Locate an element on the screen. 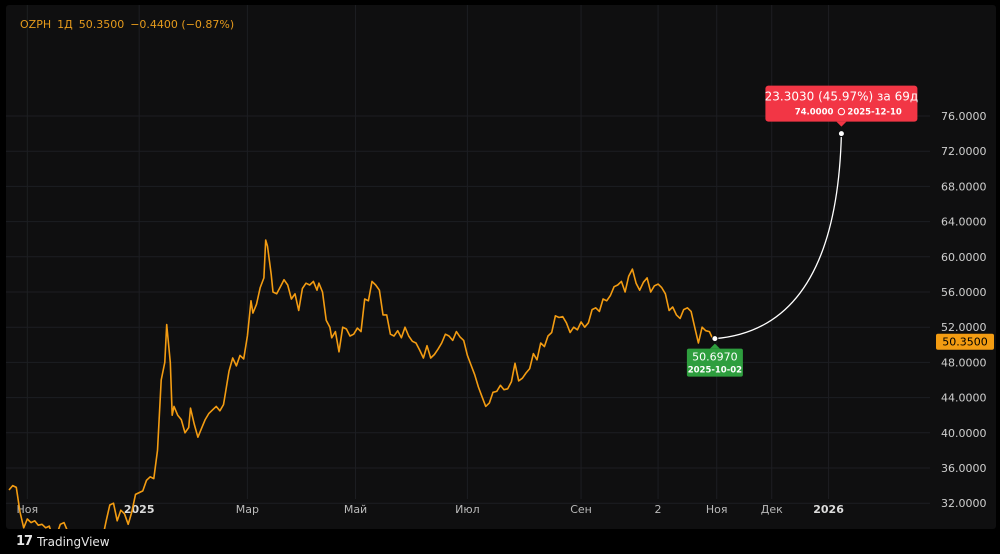 This screenshot has height=554, width=1000. projection-start-point is located at coordinates (715, 339).